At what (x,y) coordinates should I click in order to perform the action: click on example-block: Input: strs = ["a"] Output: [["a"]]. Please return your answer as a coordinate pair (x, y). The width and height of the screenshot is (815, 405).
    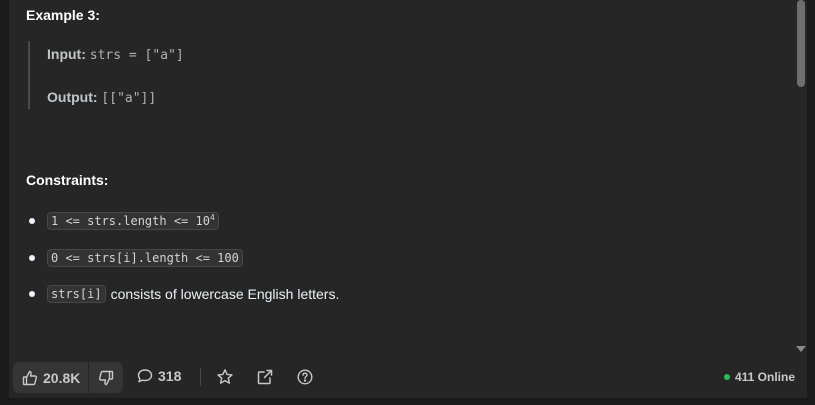
    Looking at the image, I should click on (229, 75).